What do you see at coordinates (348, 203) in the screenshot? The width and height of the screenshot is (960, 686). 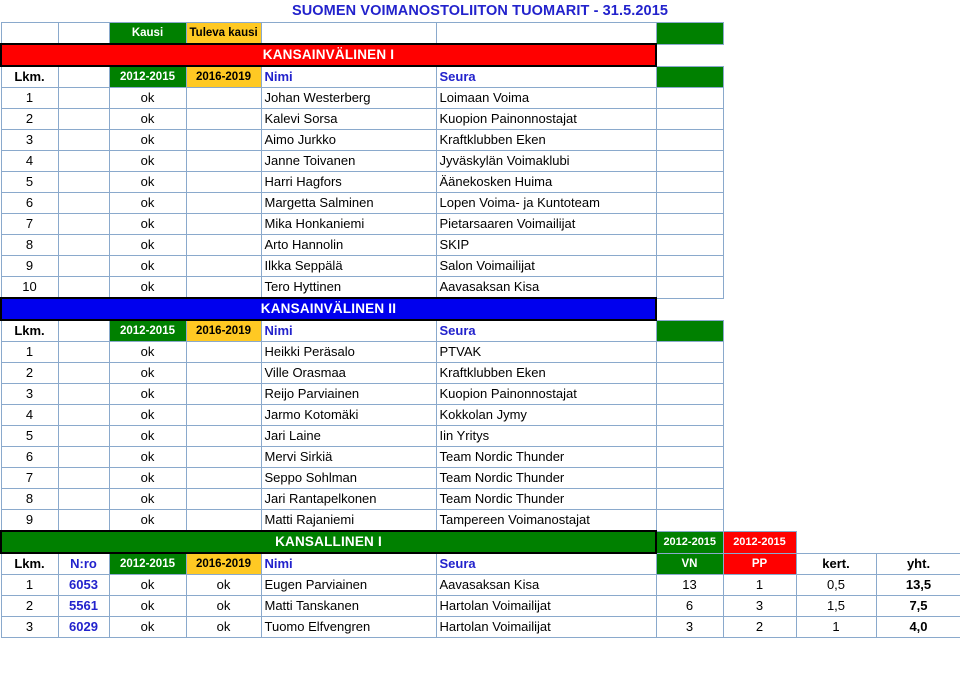 I see `cell-nimi: Margetta Salminen` at bounding box center [348, 203].